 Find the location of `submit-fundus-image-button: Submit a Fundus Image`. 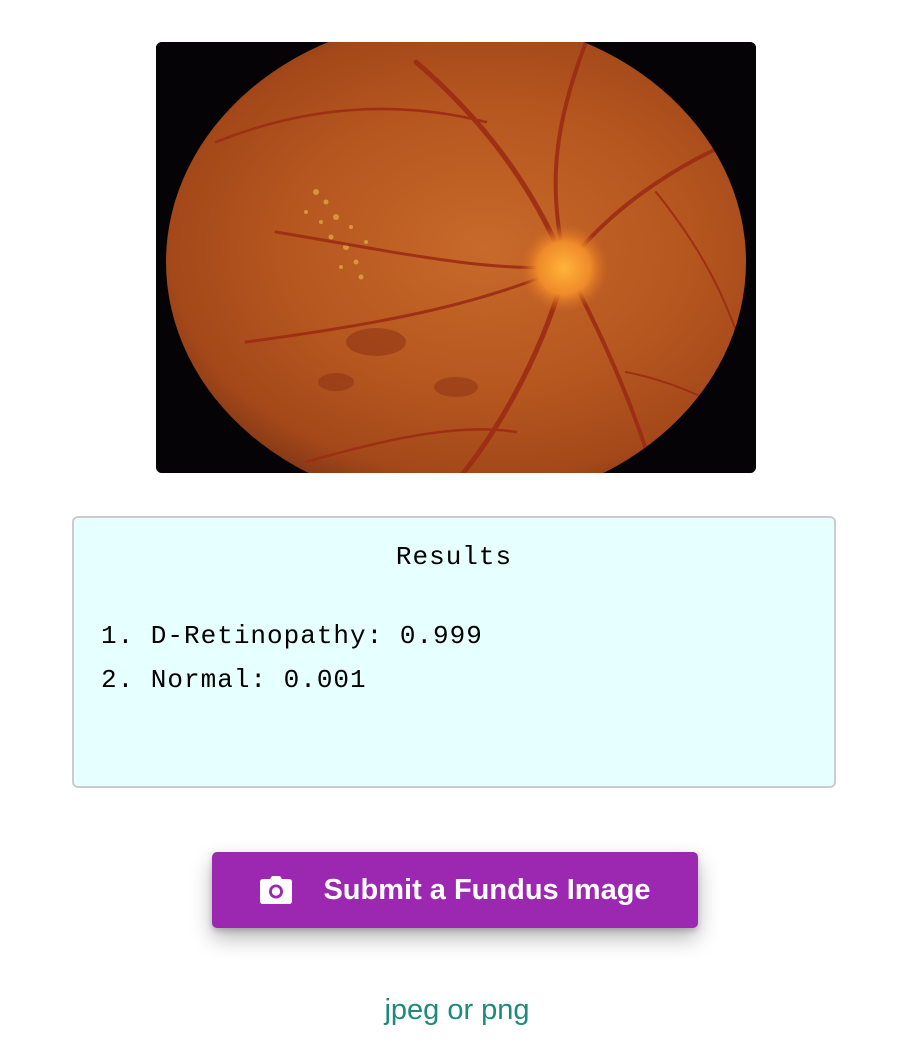

submit-fundus-image-button: Submit a Fundus Image is located at coordinates (455, 890).